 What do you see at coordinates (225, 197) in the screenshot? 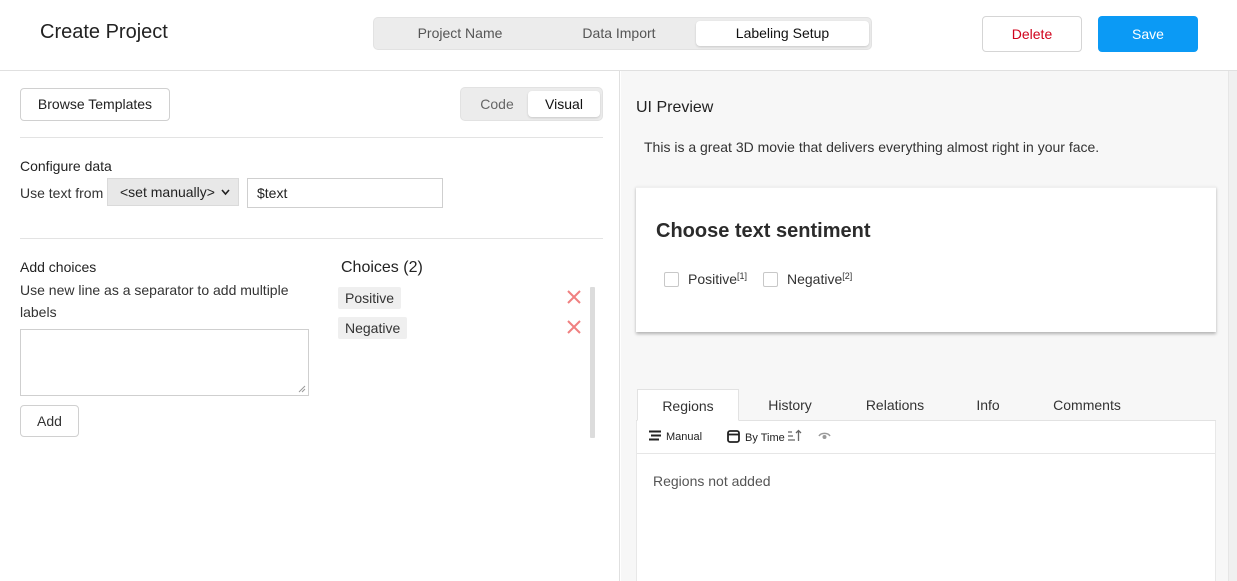
I see `chevron-down-icon` at bounding box center [225, 197].